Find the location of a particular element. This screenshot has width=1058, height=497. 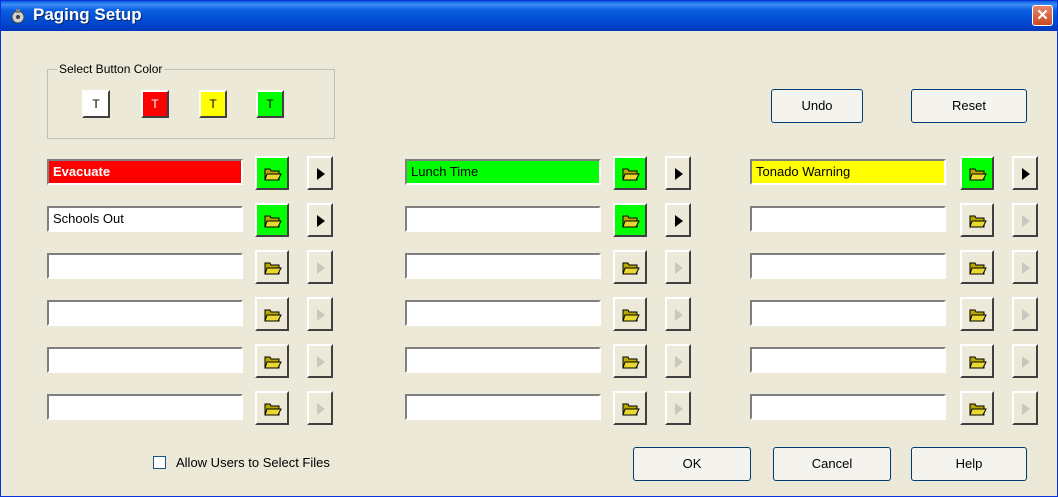

paging-app-icon is located at coordinates (18, 16).